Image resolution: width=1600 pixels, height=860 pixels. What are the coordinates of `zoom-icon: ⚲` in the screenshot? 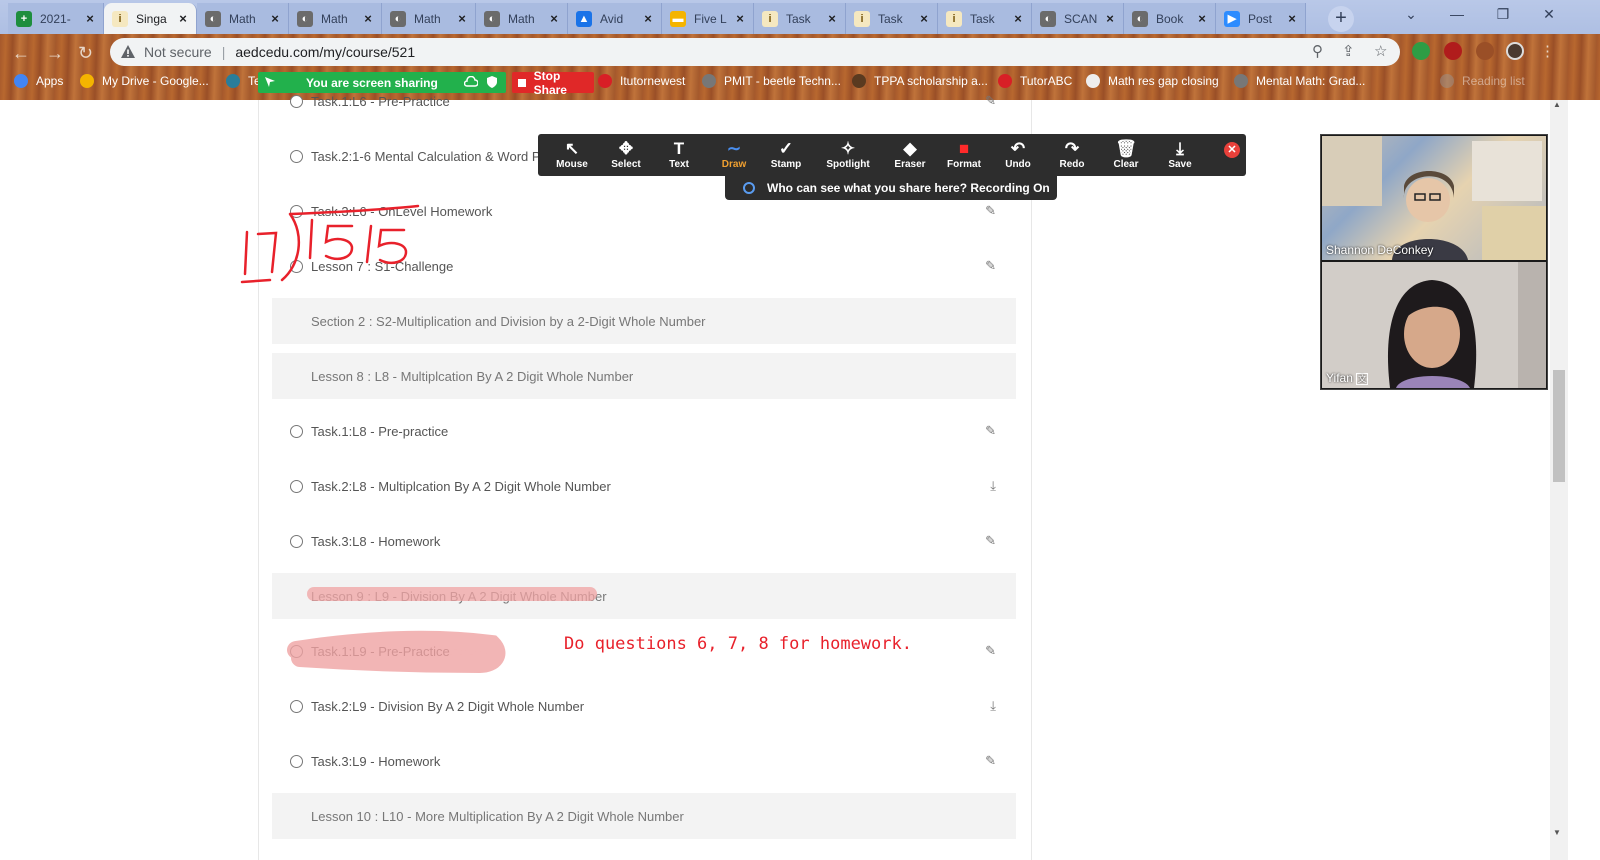 It's located at (1317, 51).